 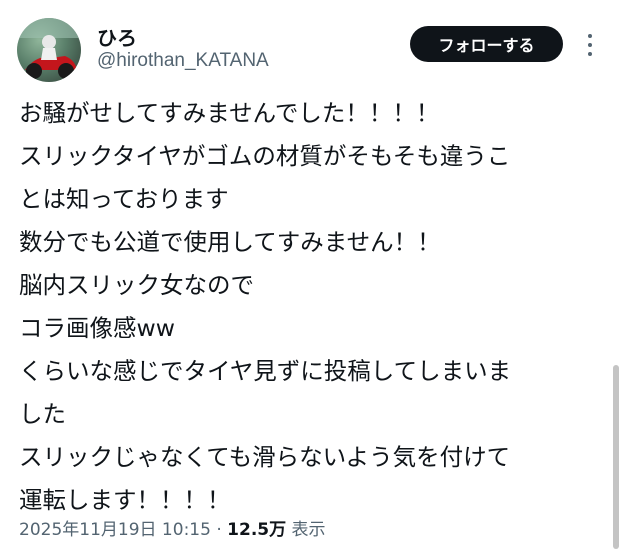 What do you see at coordinates (486, 44) in the screenshot?
I see `follow-button: フォローする` at bounding box center [486, 44].